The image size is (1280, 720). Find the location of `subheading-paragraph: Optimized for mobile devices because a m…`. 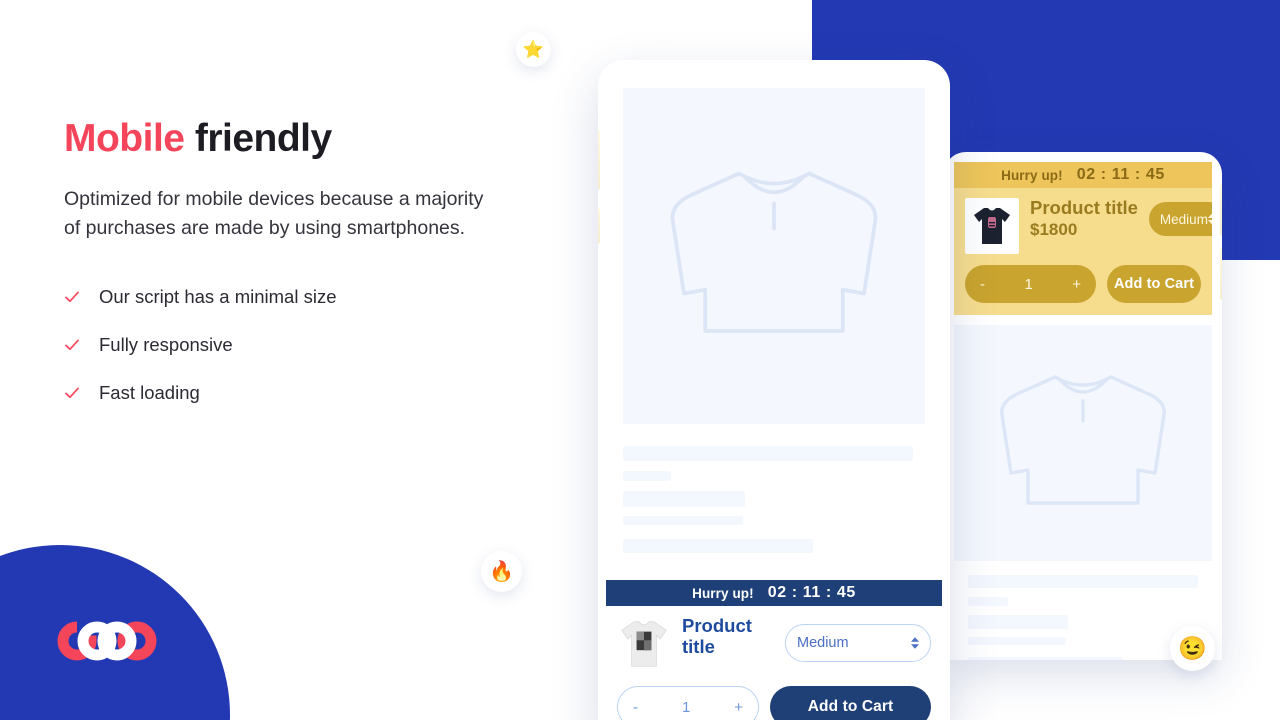

subheading-paragraph: Optimized for mobile devices because a m… is located at coordinates (274, 213).